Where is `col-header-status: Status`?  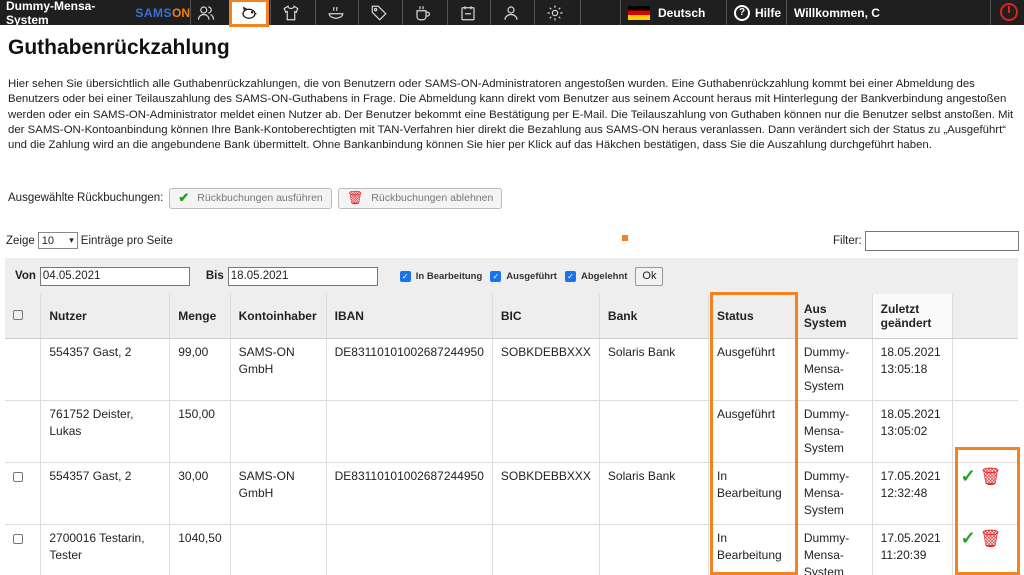
col-header-status: Status is located at coordinates (751, 316).